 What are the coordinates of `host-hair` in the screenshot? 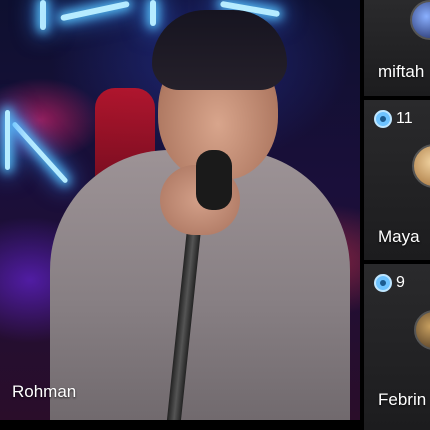 It's located at (219, 50).